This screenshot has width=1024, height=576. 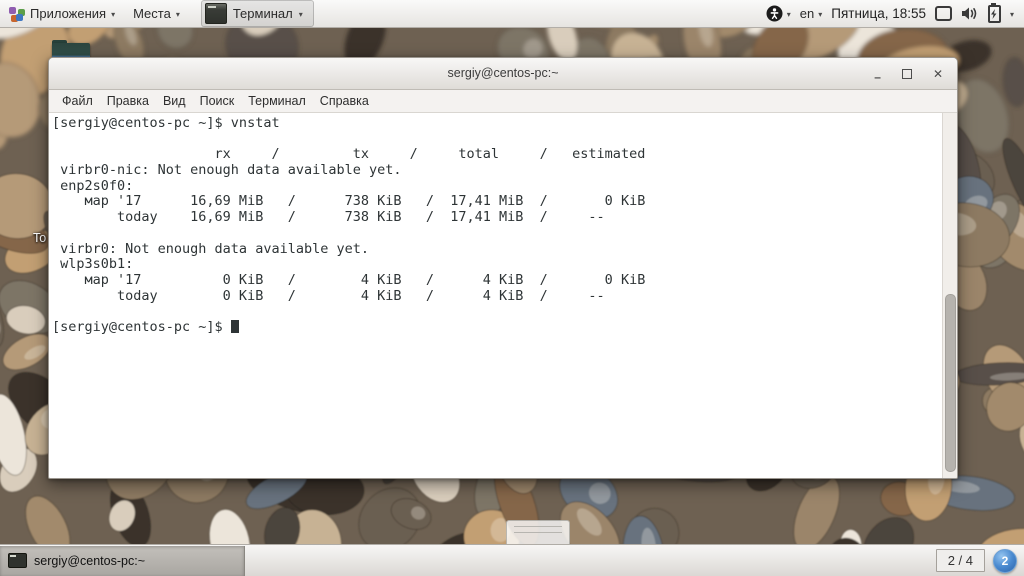 I want to click on taskbar-window-button: sergiy@centos-pc:~, so click(x=122, y=560).